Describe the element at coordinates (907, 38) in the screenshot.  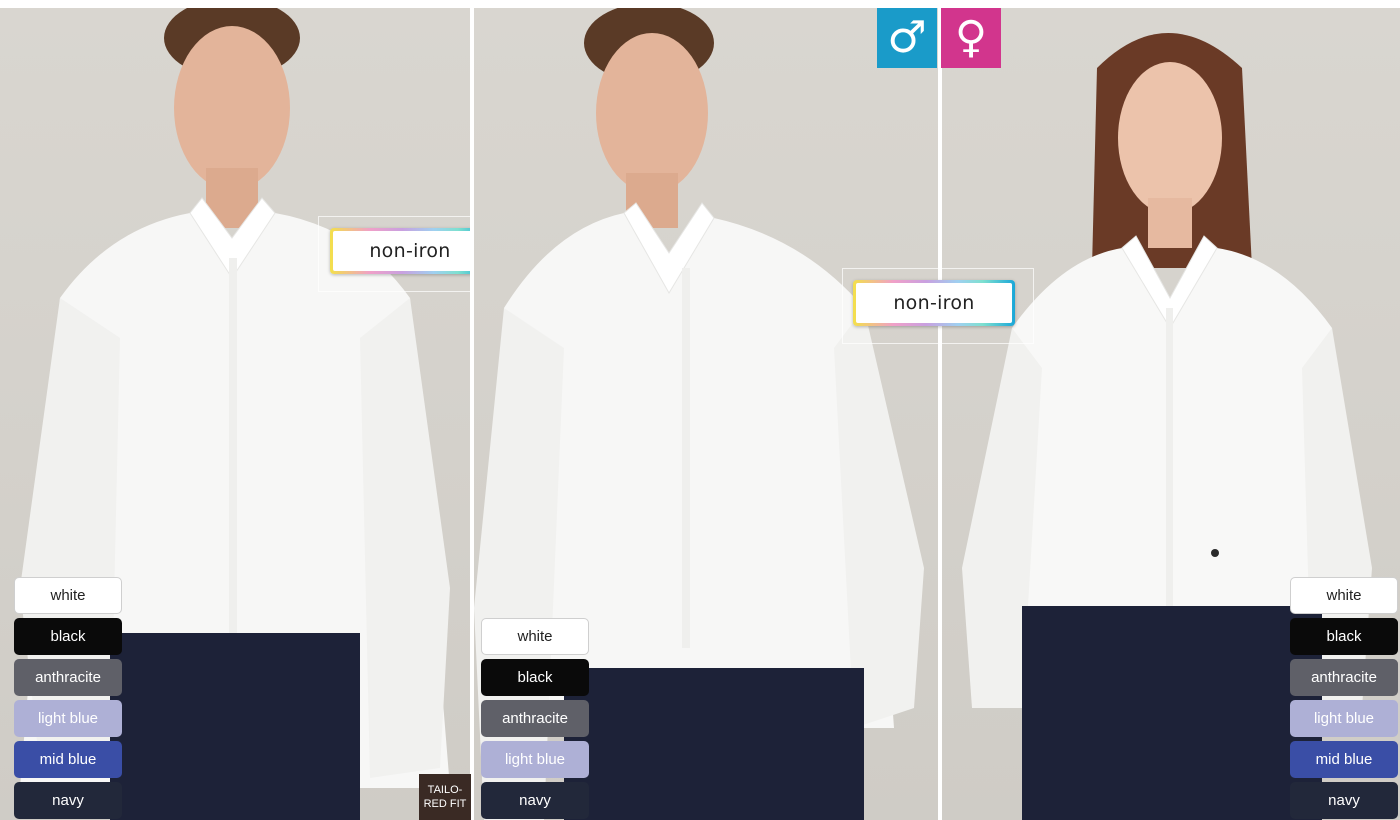
I see `male-symbol-icon: ♂` at that location.